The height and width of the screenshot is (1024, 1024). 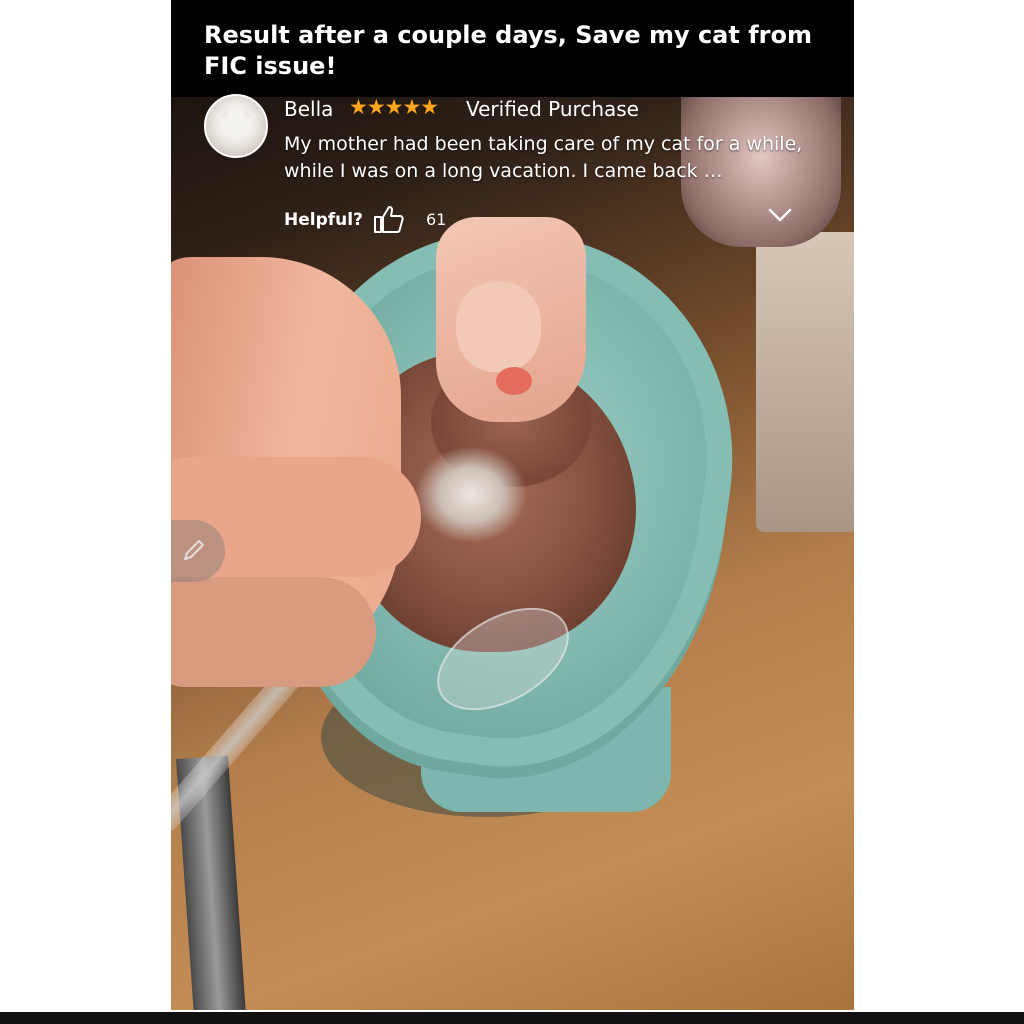 I want to click on thumbs-up-icon, so click(x=389, y=219).